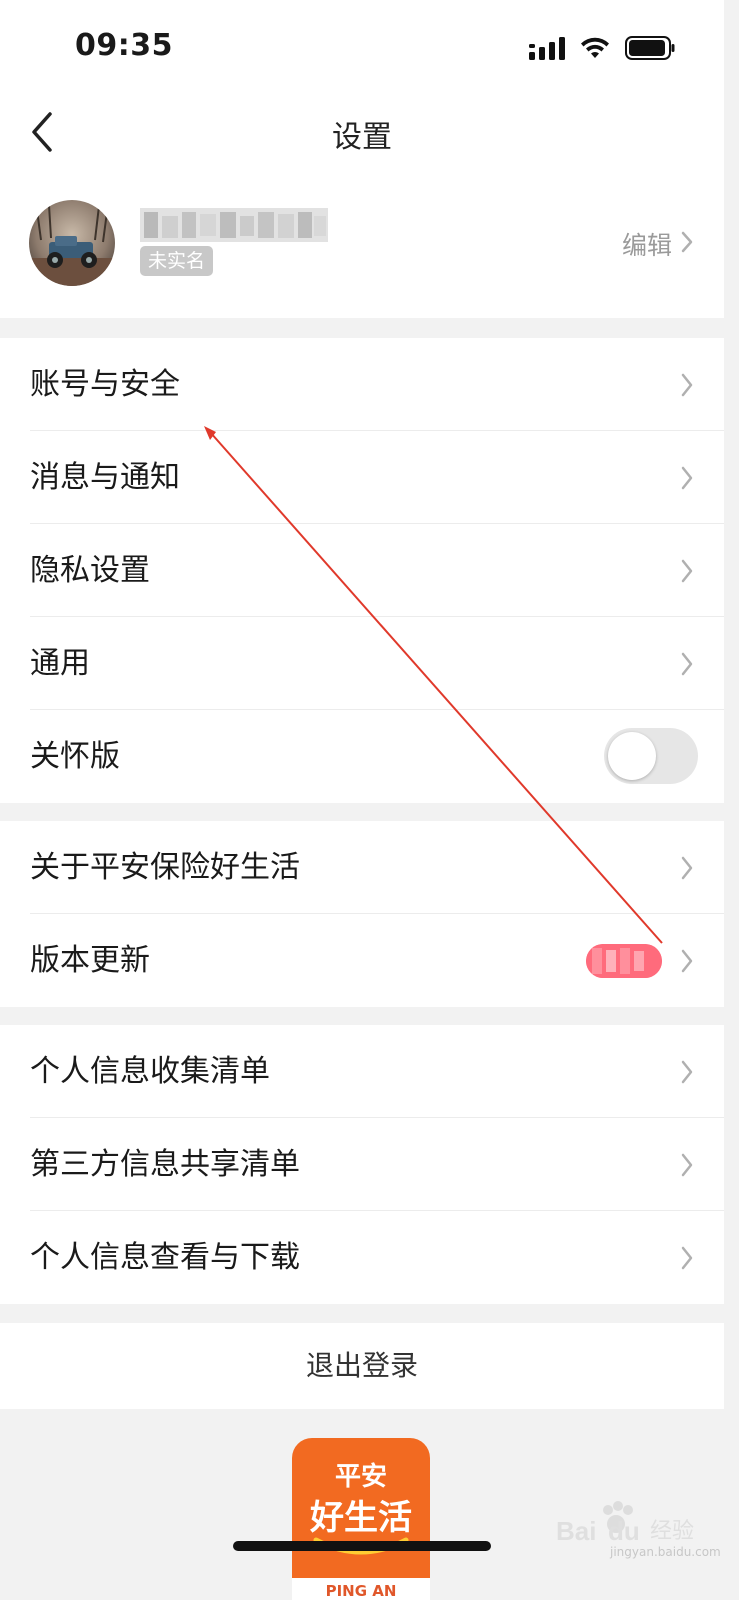 Image resolution: width=739 pixels, height=1600 pixels. I want to click on row-messages-notifications: 消息与通知, so click(362, 477).